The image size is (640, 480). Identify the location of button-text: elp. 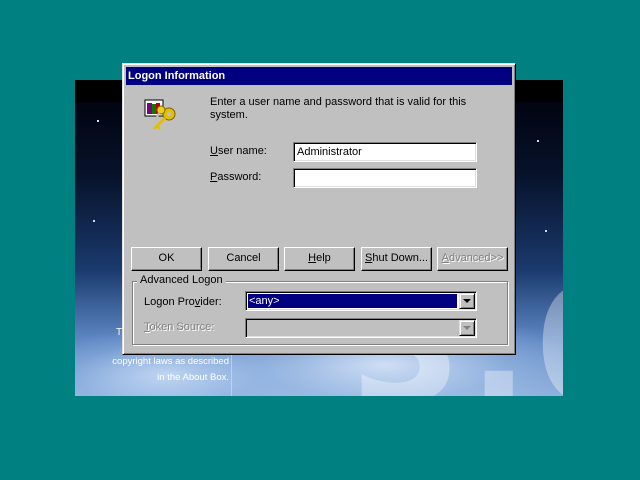
(323, 258).